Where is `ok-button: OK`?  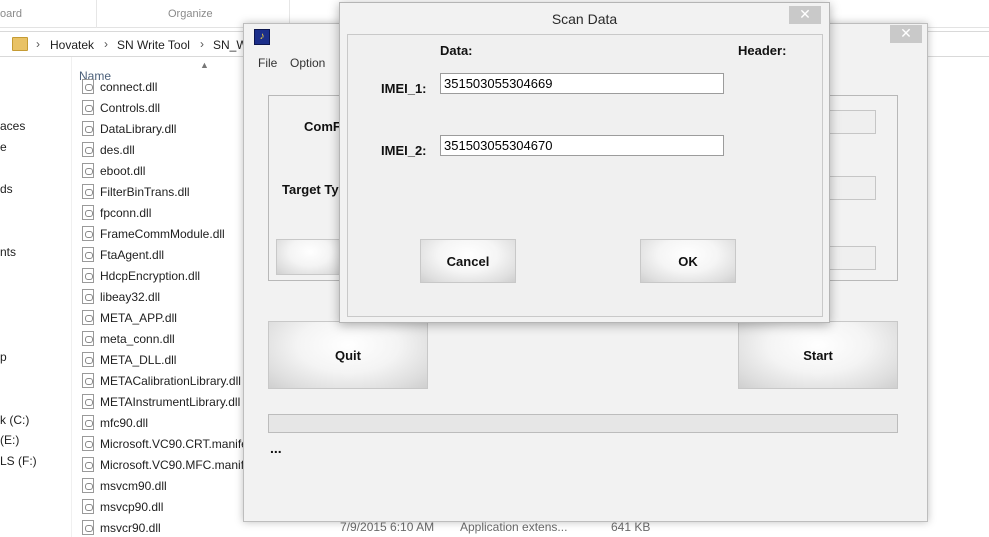
ok-button: OK is located at coordinates (688, 261).